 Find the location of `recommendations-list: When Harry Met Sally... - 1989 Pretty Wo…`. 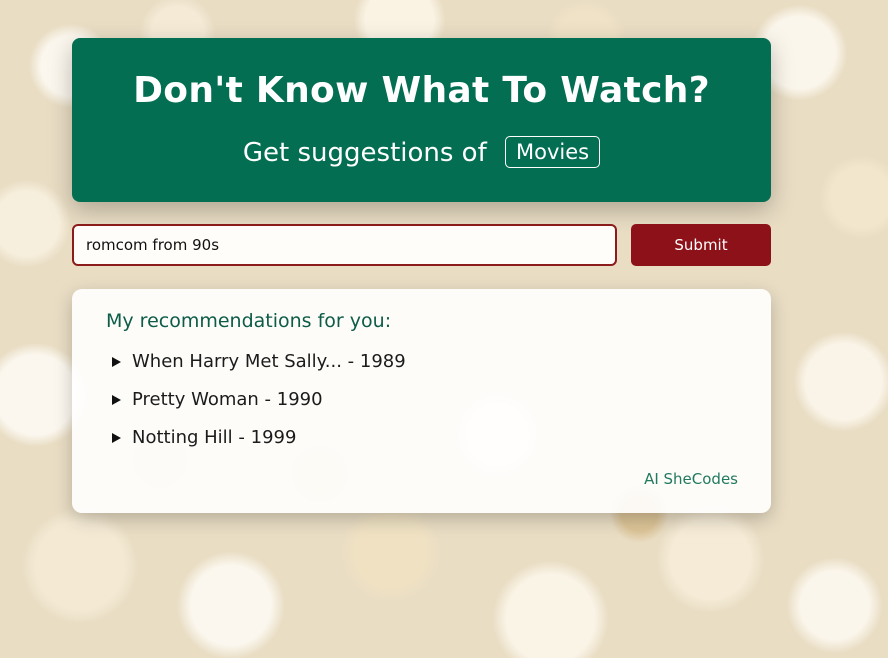

recommendations-list: When Harry Met Sally... - 1989 Pretty Wo… is located at coordinates (259, 408).